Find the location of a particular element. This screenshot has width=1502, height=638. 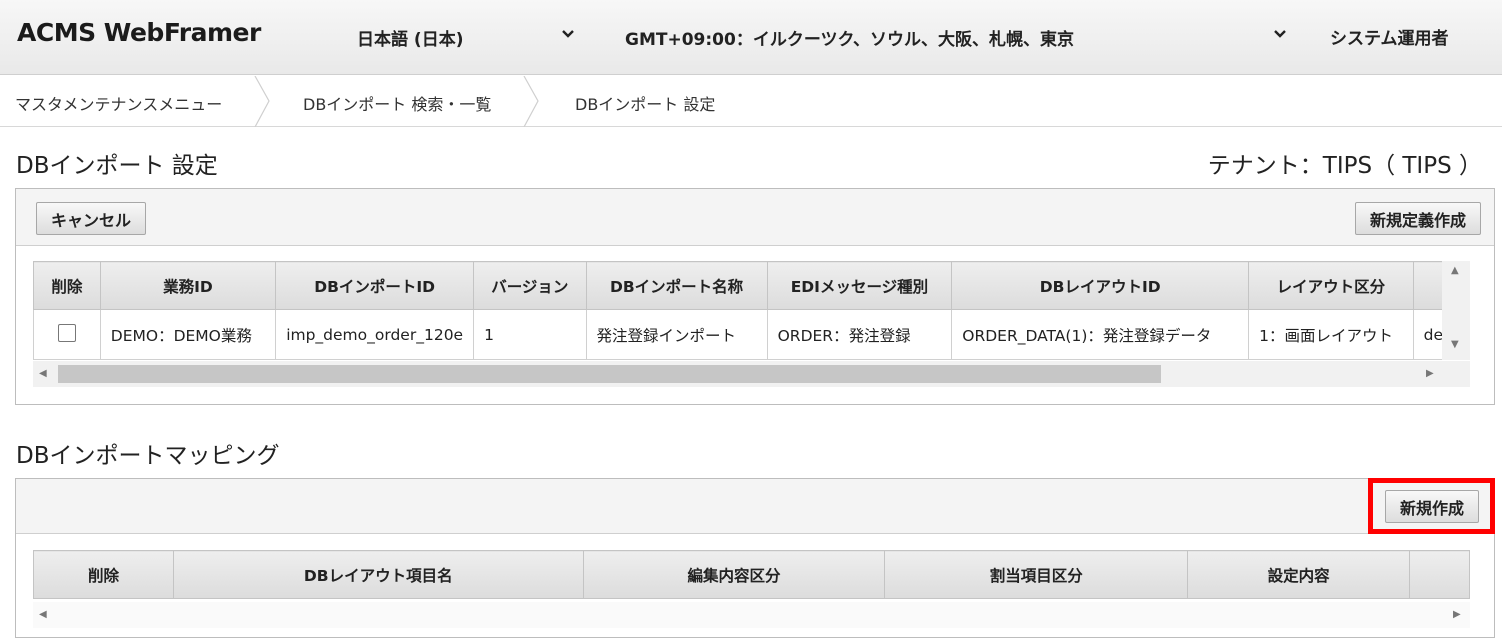

column-header: DBレイアウトID is located at coordinates (1100, 285).